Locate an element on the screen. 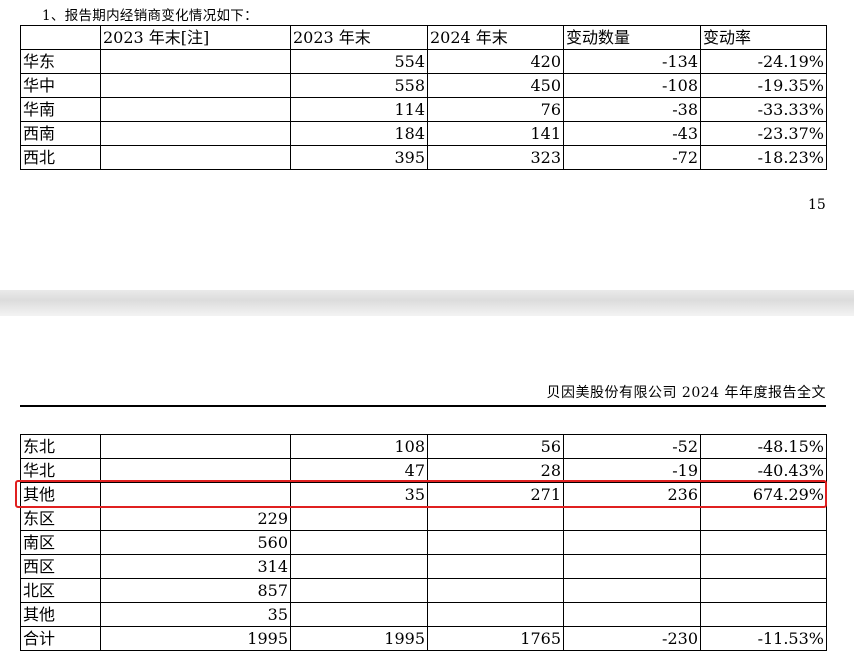 Image resolution: width=854 pixels, height=651 pixels. value-cell: -24.19% is located at coordinates (763, 61).